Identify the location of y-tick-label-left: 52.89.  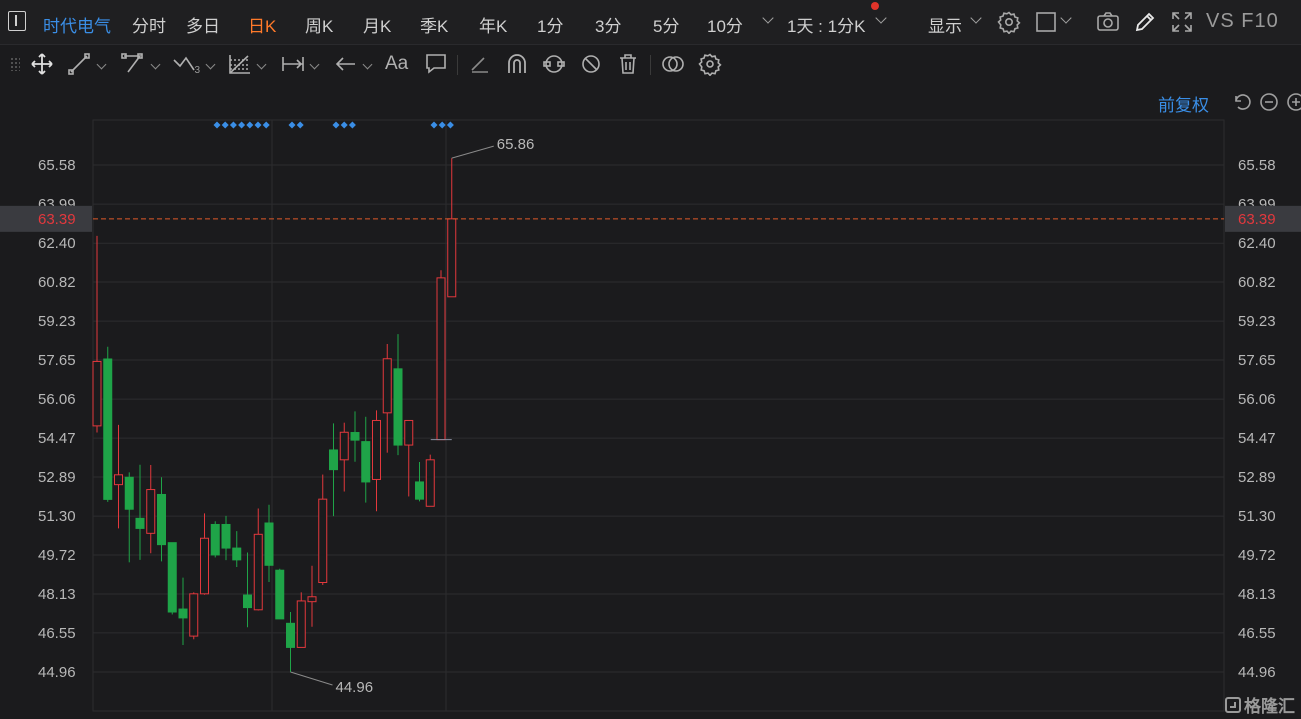
(57, 477).